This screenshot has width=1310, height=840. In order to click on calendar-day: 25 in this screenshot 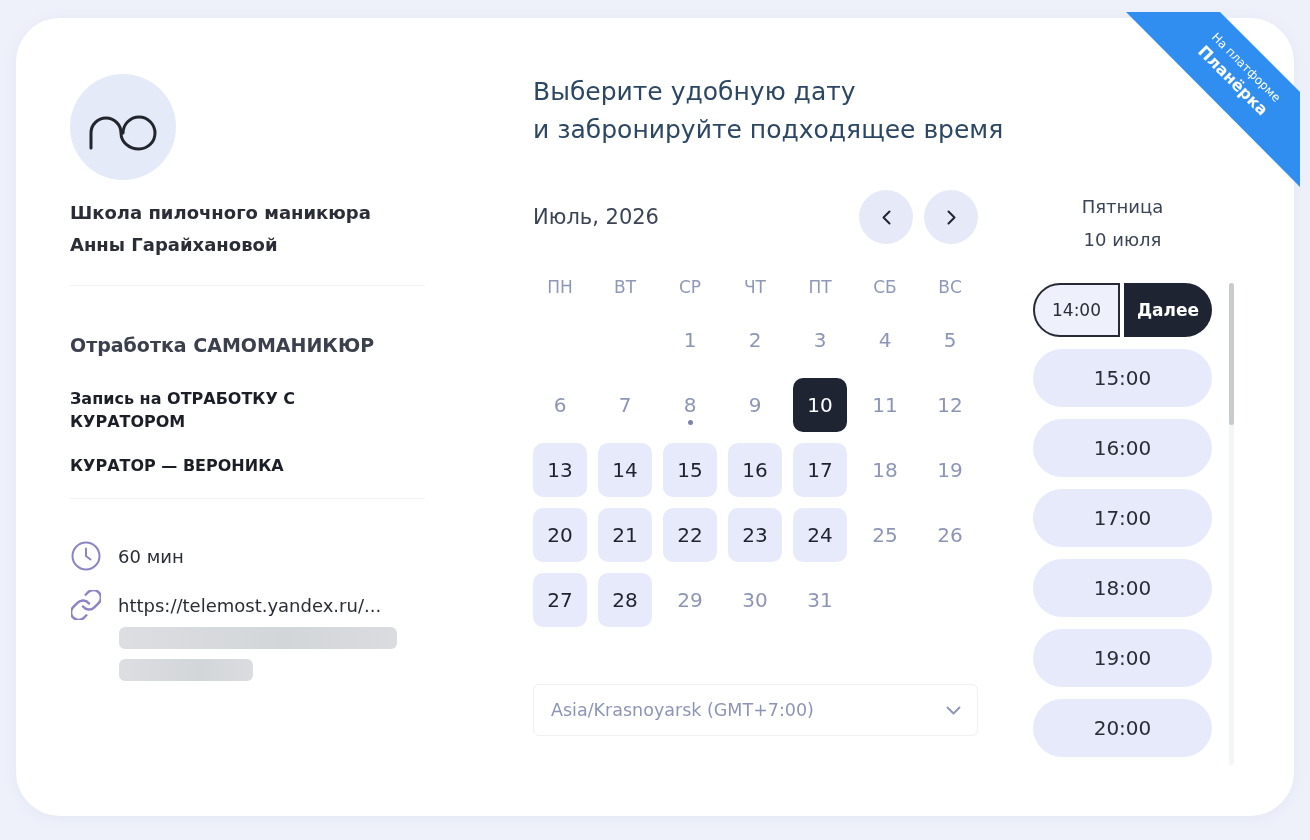, I will do `click(885, 535)`.